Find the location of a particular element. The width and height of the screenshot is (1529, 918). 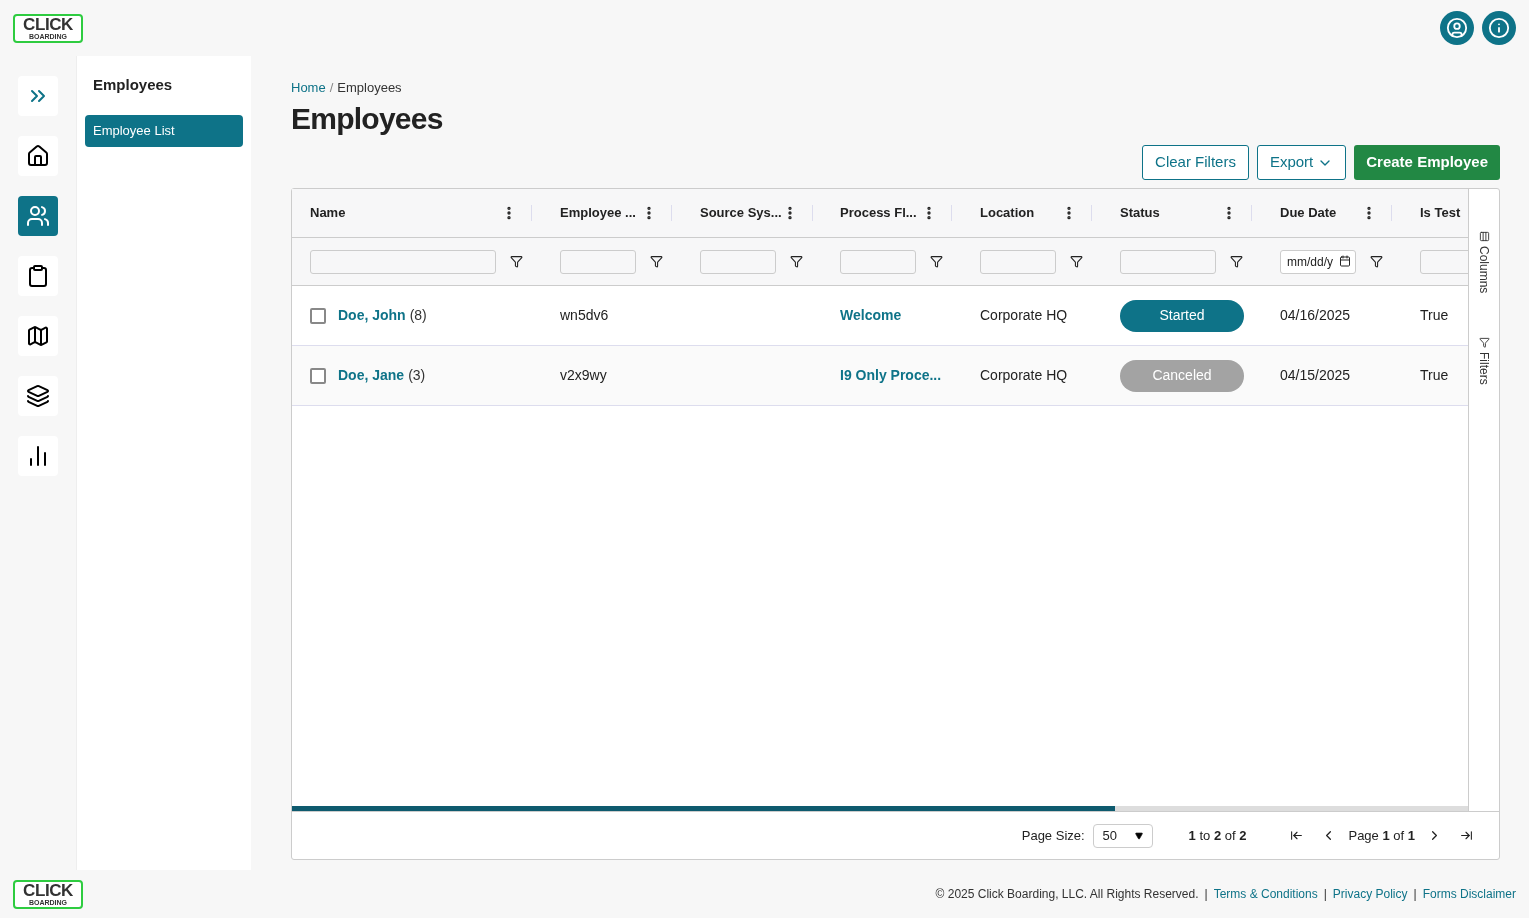

layers-icon is located at coordinates (38, 396).